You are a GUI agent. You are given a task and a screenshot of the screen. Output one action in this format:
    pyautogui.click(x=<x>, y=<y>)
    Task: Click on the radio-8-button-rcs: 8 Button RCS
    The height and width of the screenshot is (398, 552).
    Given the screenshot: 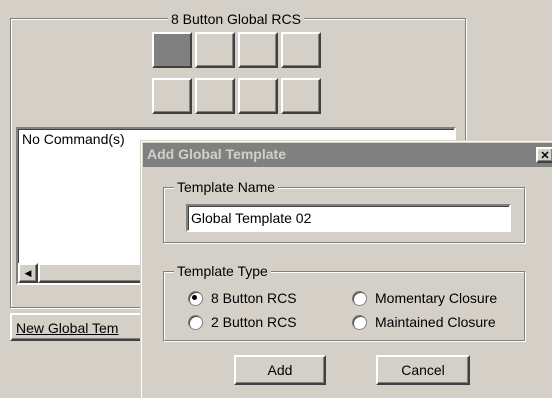 What is the action you would take?
    pyautogui.click(x=242, y=297)
    